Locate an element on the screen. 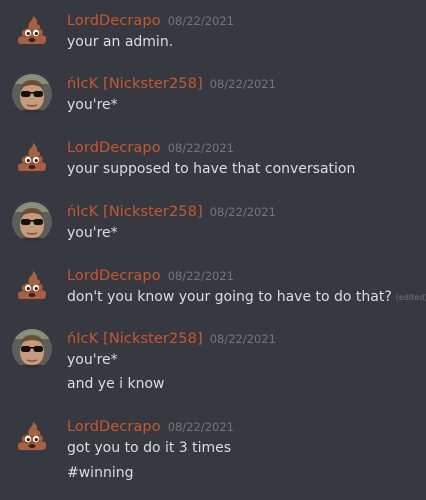 This screenshot has height=500, width=426. message-text: your supposed to have that conversation is located at coordinates (211, 169).